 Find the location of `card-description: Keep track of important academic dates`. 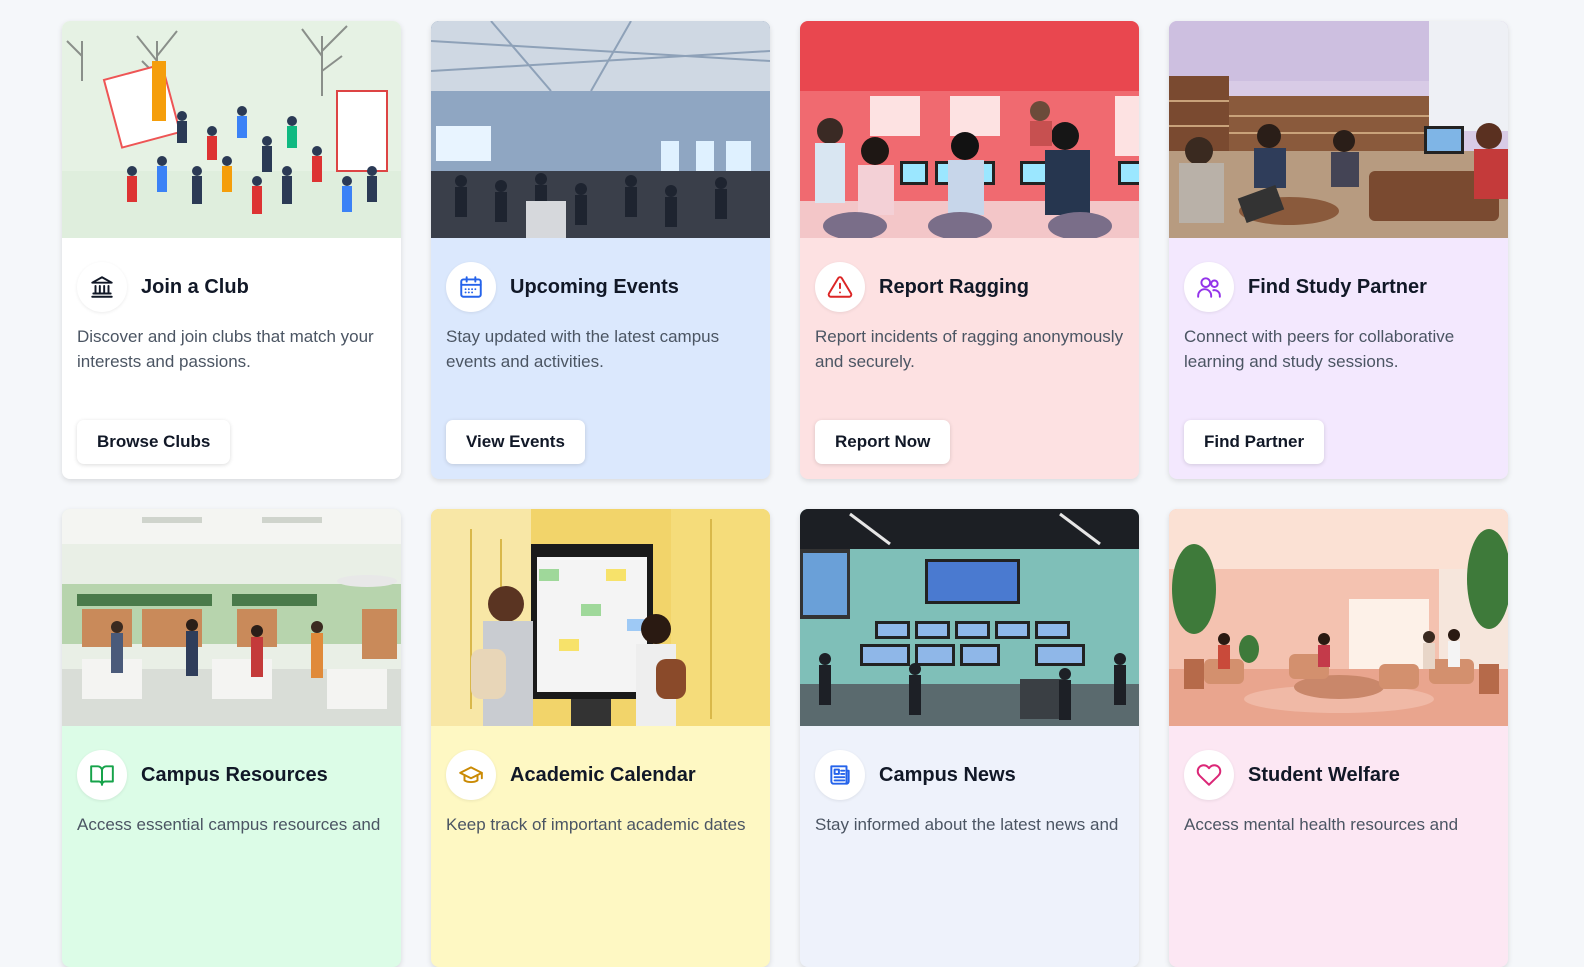

card-description: Keep track of important academic dates is located at coordinates (596, 824).